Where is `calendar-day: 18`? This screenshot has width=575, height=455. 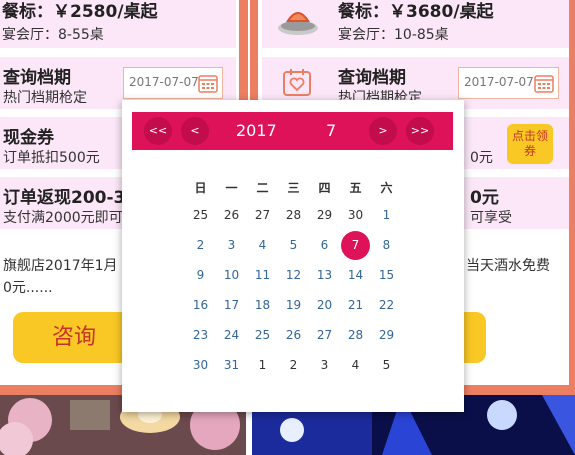 calendar-day: 18 is located at coordinates (262, 305).